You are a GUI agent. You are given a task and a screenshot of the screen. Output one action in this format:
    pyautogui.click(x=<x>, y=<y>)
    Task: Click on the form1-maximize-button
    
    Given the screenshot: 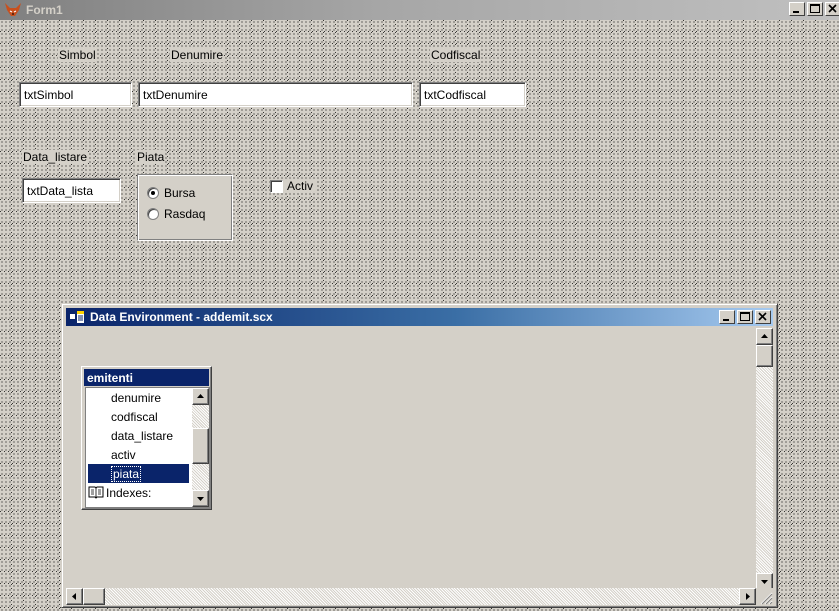 What is the action you would take?
    pyautogui.click(x=815, y=9)
    